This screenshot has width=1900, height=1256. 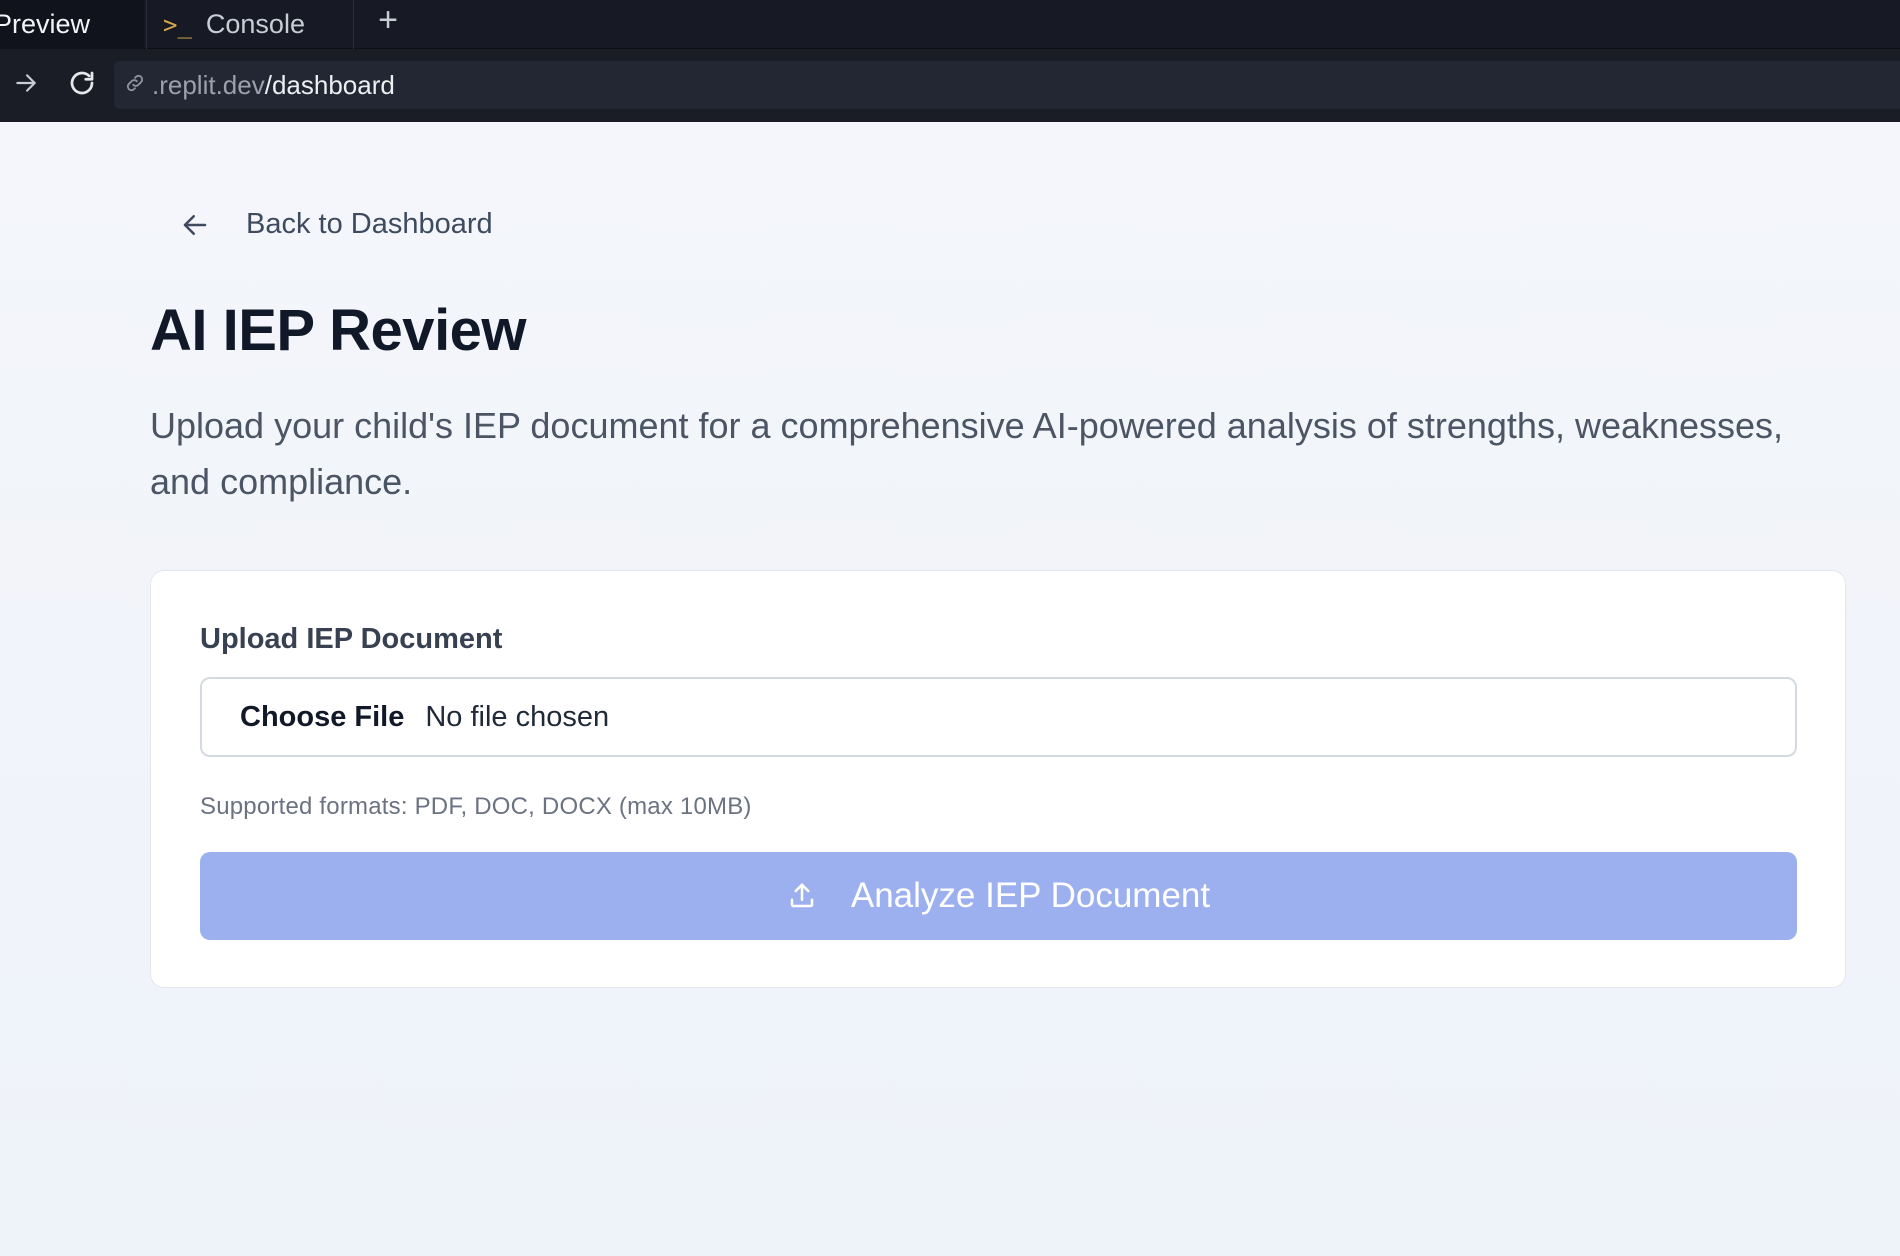 What do you see at coordinates (329, 84) in the screenshot?
I see `url-path: /dashboard` at bounding box center [329, 84].